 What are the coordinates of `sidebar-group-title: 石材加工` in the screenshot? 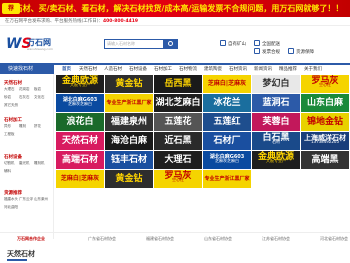 It's located at (13, 120).